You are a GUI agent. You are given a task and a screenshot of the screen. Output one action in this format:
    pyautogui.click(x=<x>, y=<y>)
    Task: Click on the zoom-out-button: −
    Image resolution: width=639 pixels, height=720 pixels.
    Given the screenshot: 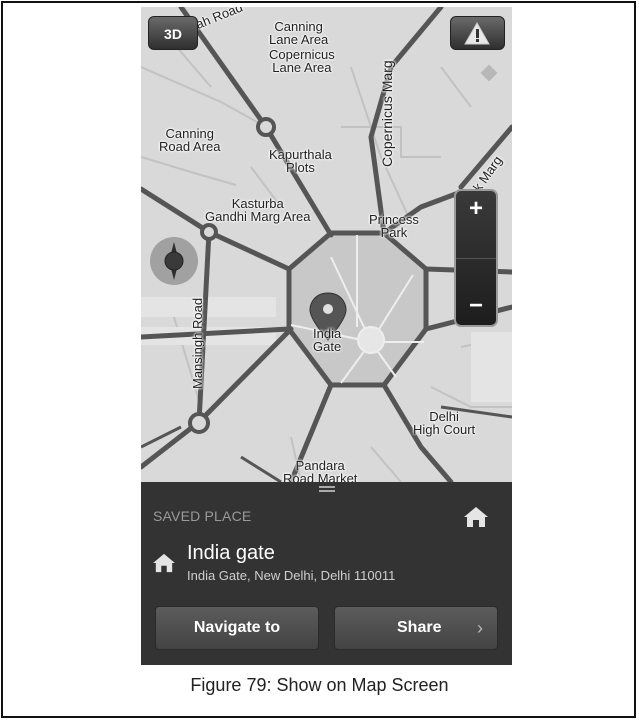 What is the action you would take?
    pyautogui.click(x=476, y=291)
    